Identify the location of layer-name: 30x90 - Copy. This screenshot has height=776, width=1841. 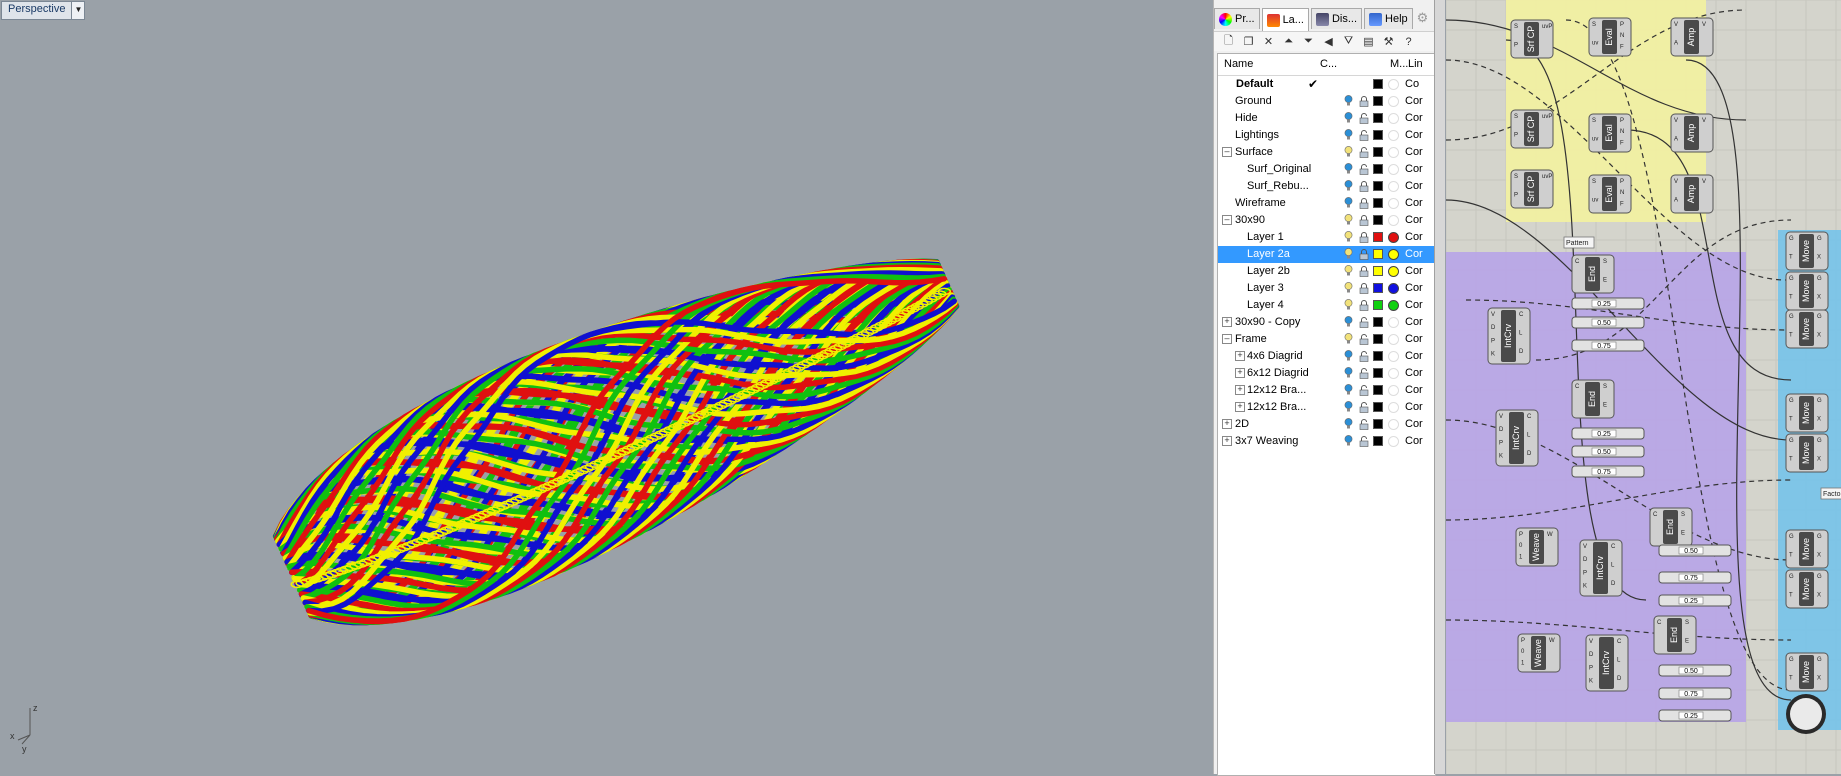
(1267, 322).